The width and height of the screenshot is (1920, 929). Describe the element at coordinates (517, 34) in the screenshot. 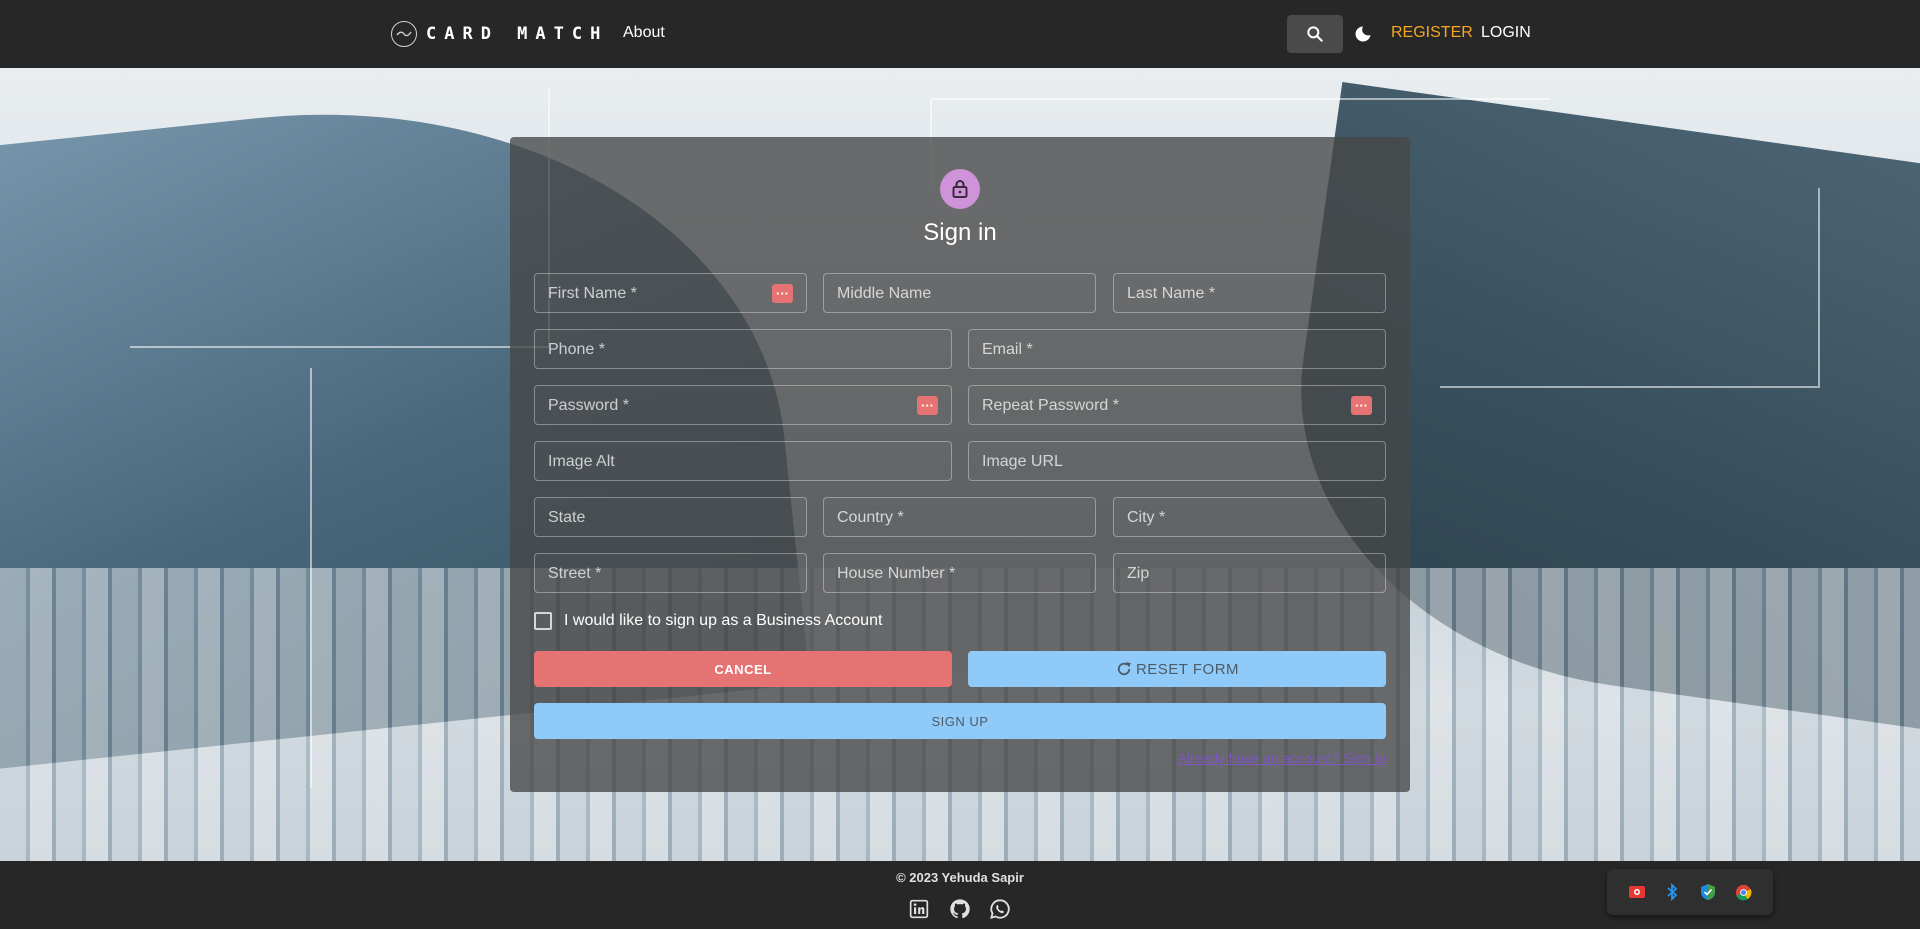

I see `logo-text: CARD MATCH` at that location.